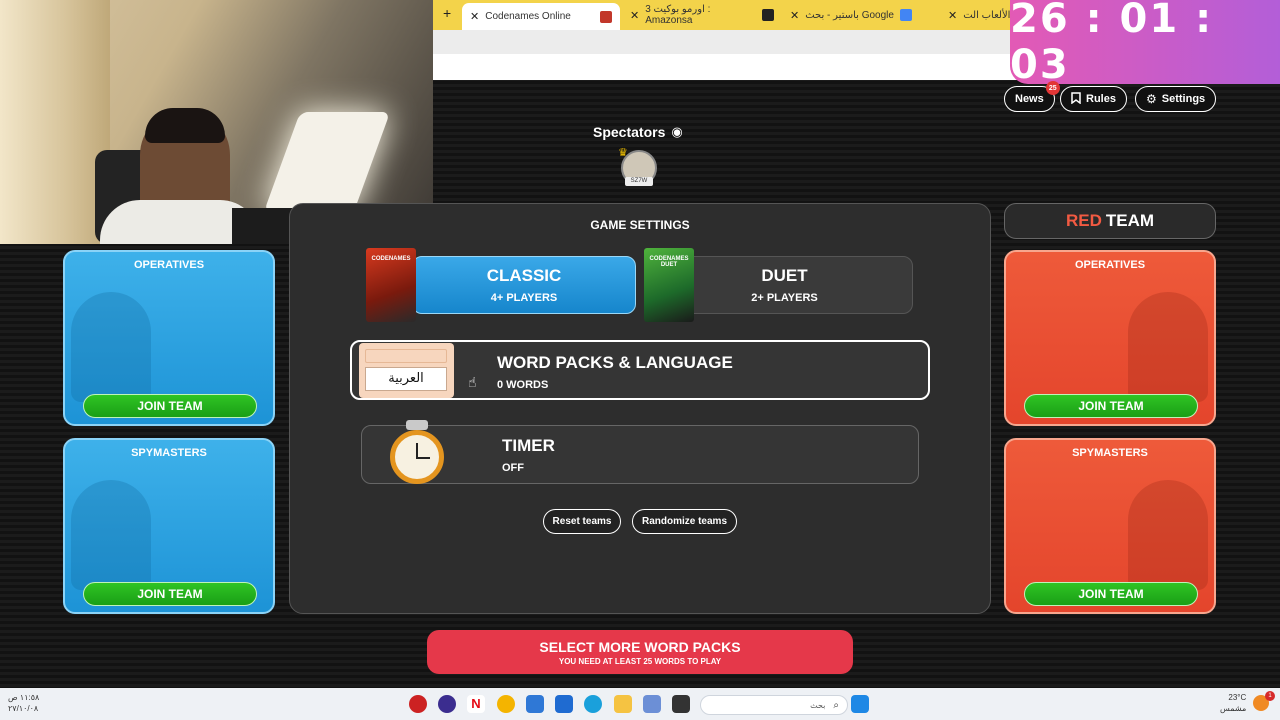  I want to click on google-favicon-icon, so click(905, 15).